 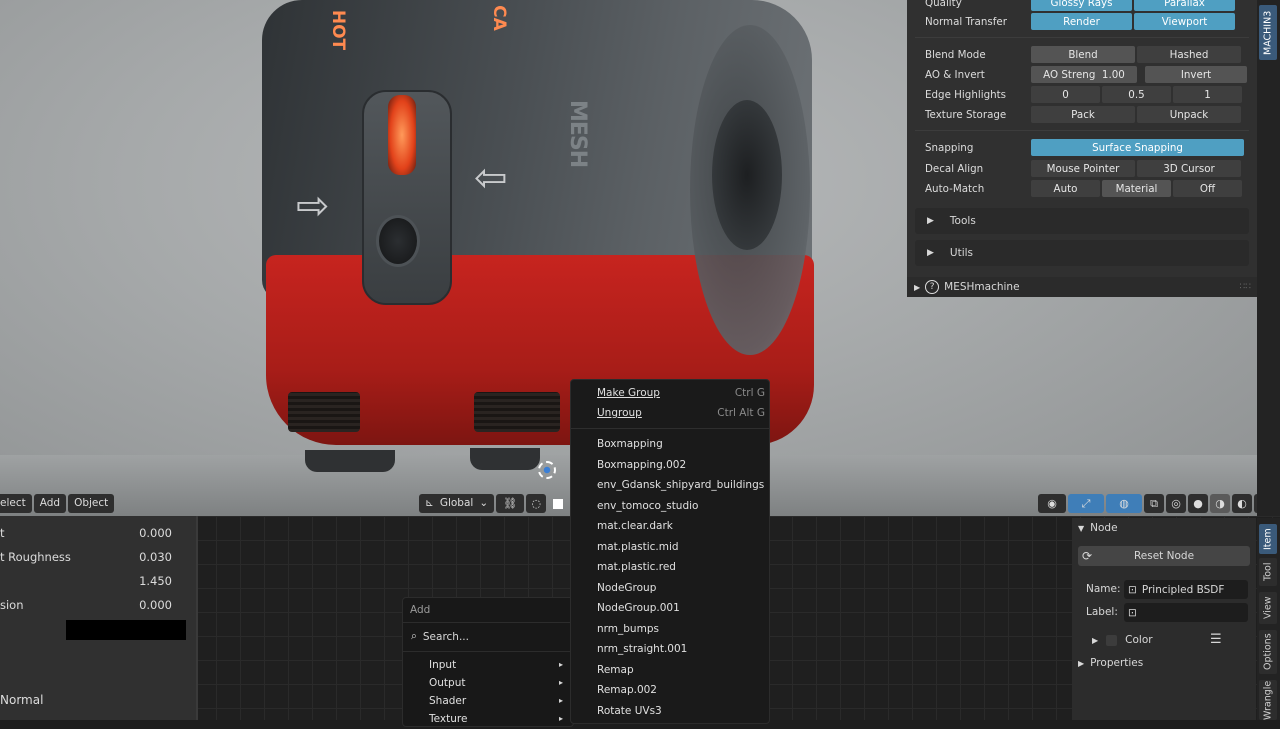 I want to click on list-icon: ☰, so click(x=1216, y=639).